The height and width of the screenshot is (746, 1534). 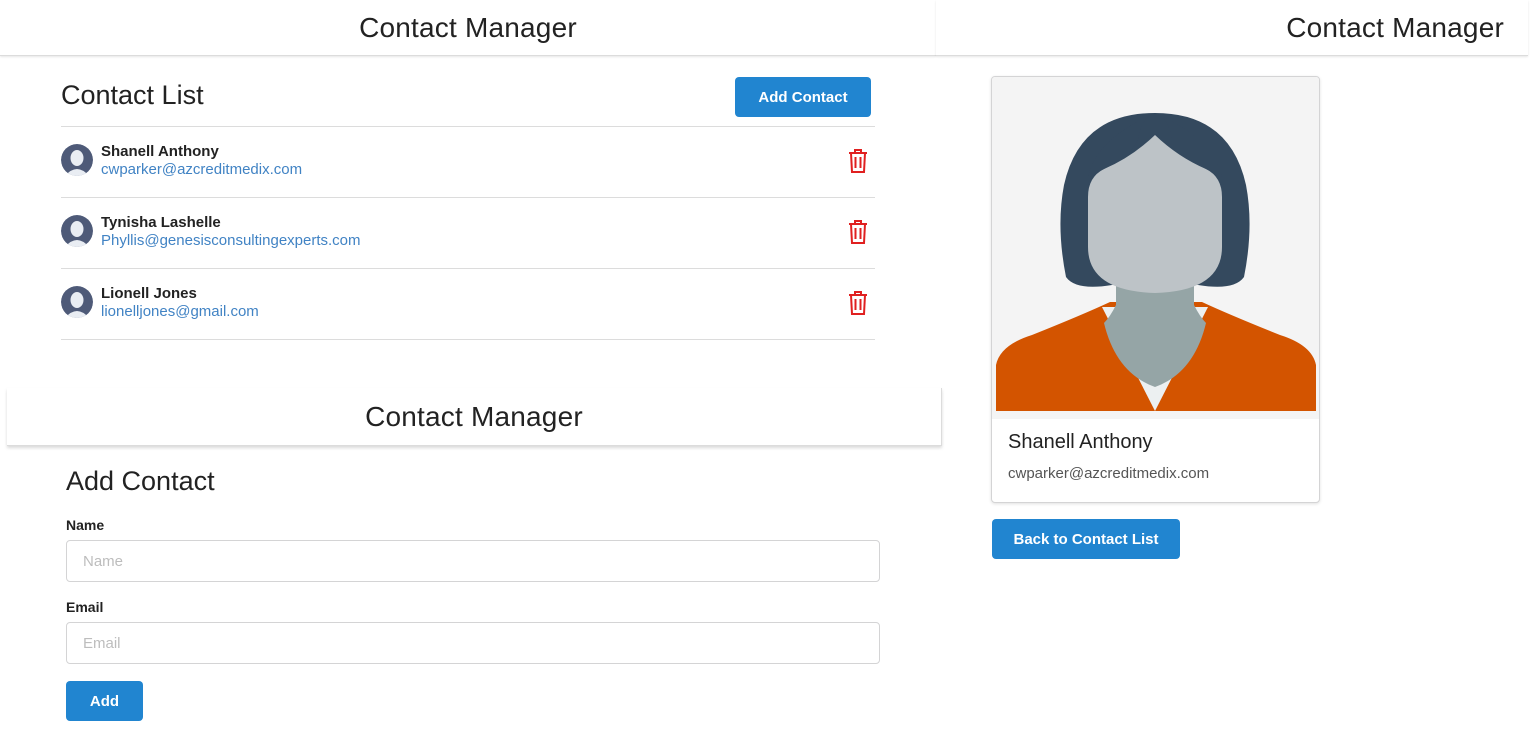 I want to click on name-label: Name, so click(x=85, y=525).